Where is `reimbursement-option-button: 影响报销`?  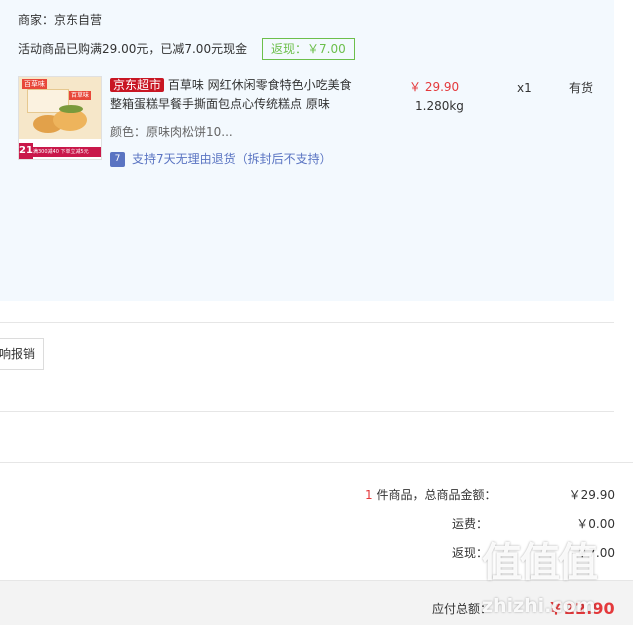
reimbursement-option-button: 影响报销 is located at coordinates (22, 354).